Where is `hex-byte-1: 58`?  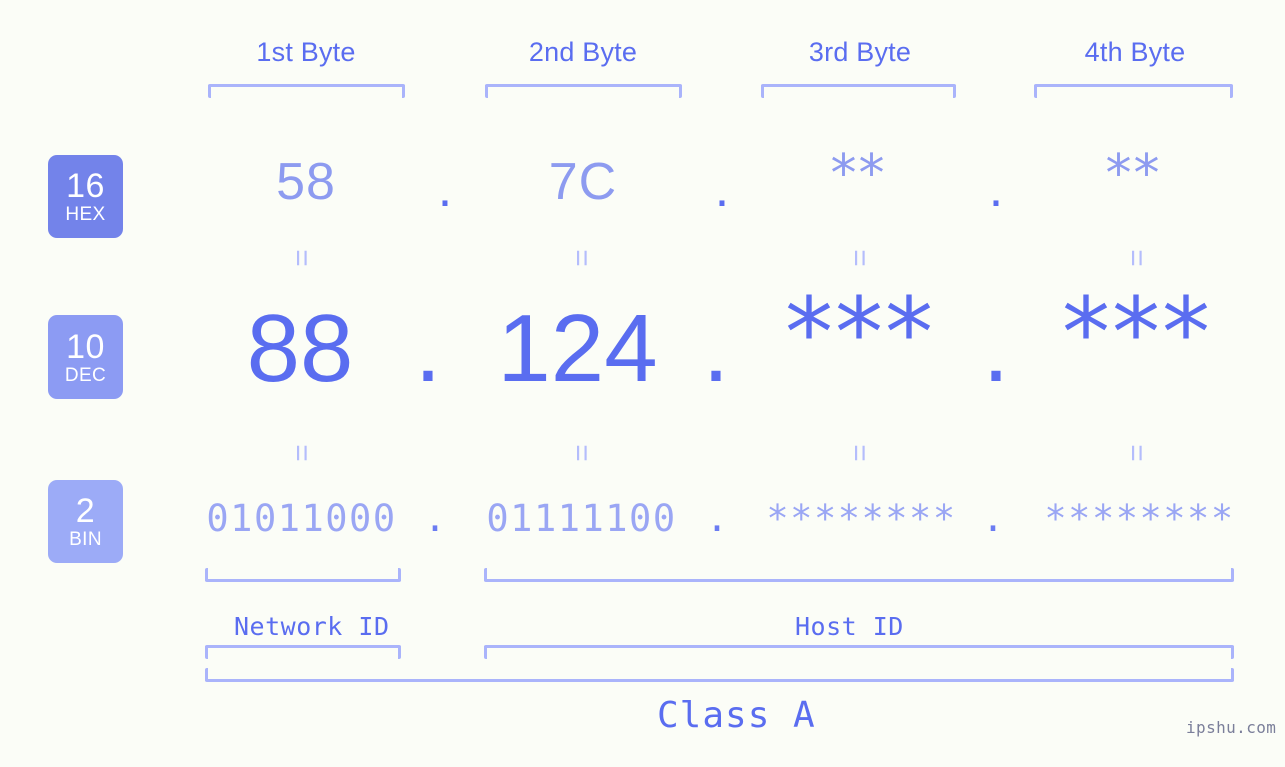
hex-byte-1: 58 is located at coordinates (306, 182).